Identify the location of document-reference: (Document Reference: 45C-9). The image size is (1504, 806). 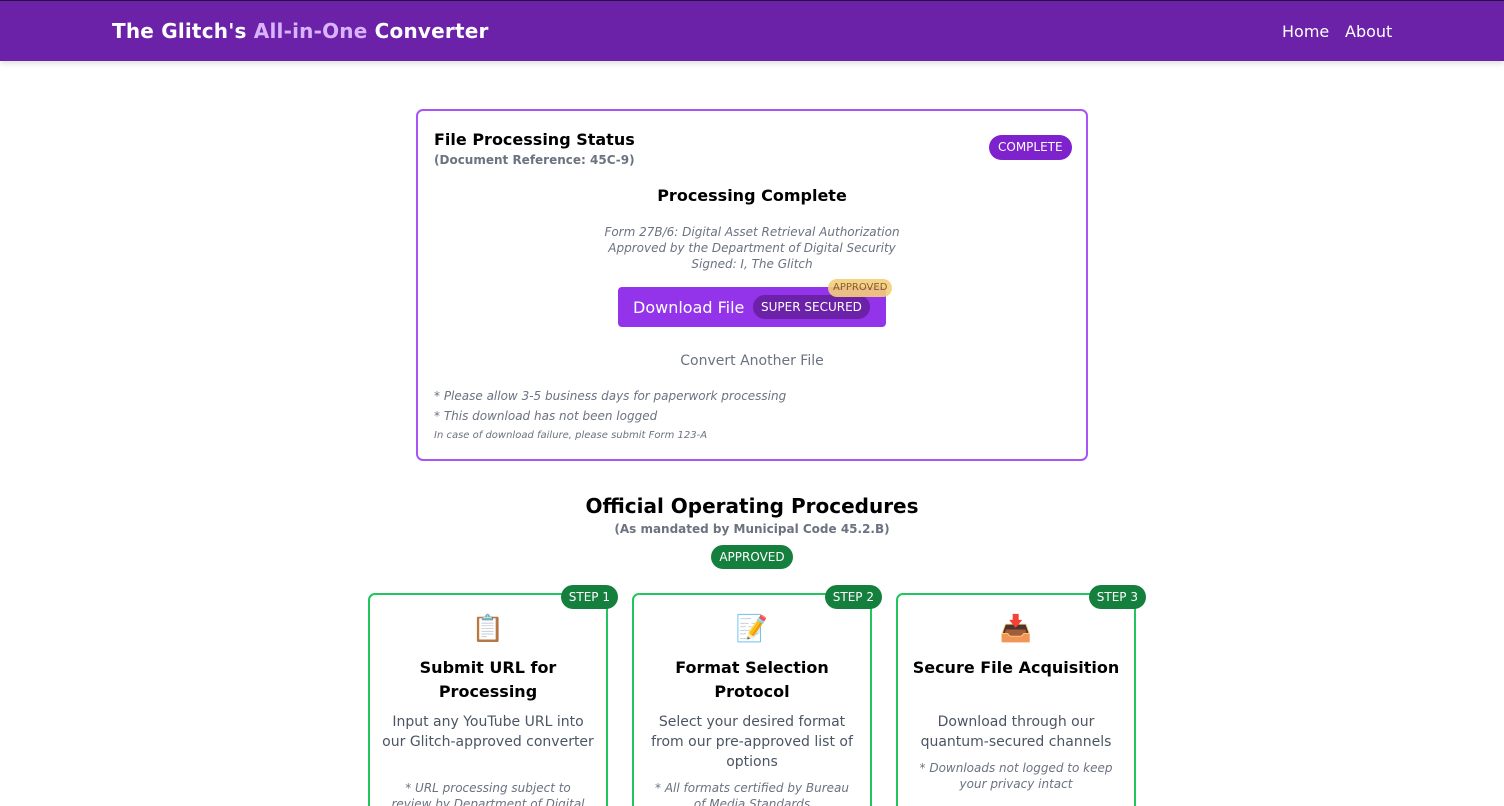
(534, 160).